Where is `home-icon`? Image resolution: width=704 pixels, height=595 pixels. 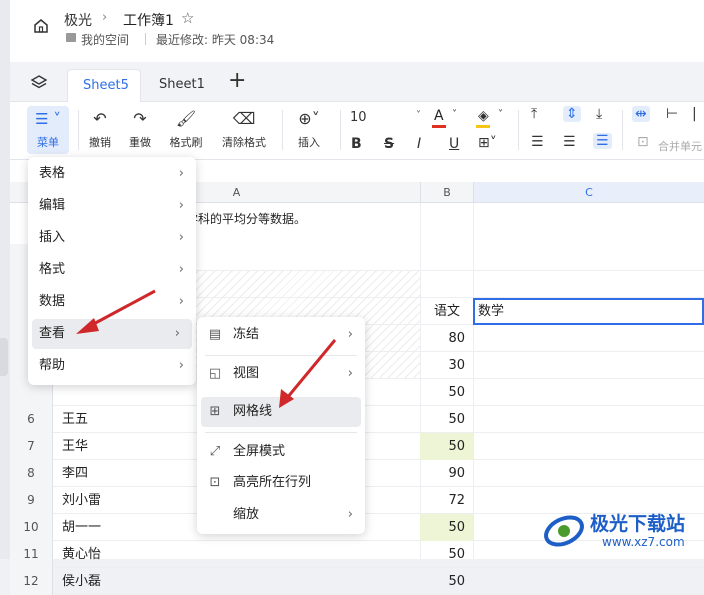 home-icon is located at coordinates (41, 26).